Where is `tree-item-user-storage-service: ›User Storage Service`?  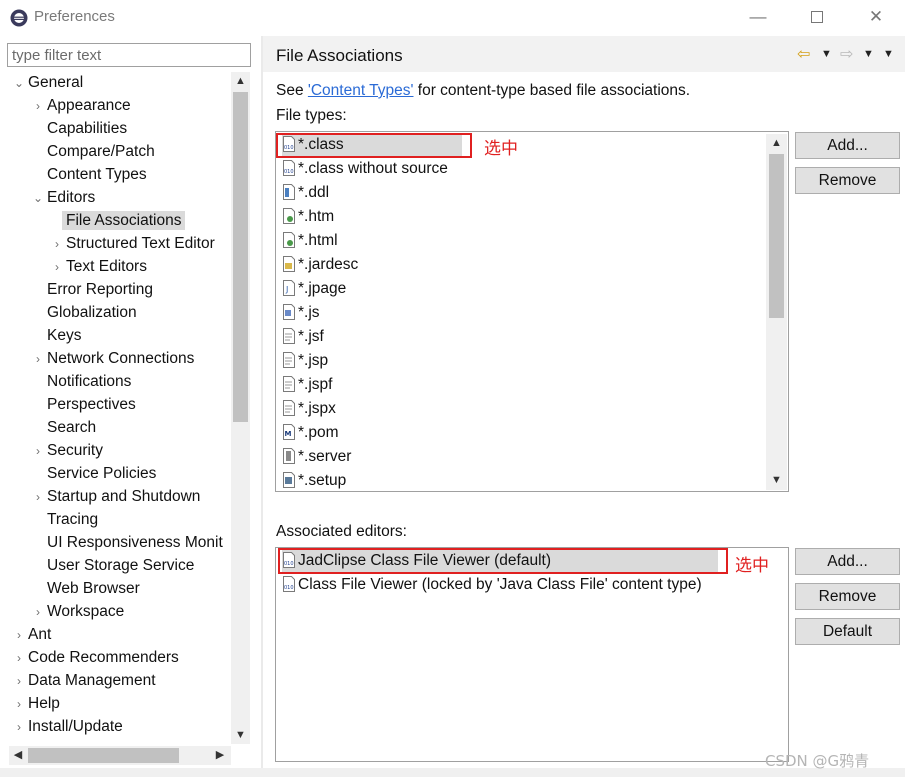 tree-item-user-storage-service: ›User Storage Service is located at coordinates (111, 566).